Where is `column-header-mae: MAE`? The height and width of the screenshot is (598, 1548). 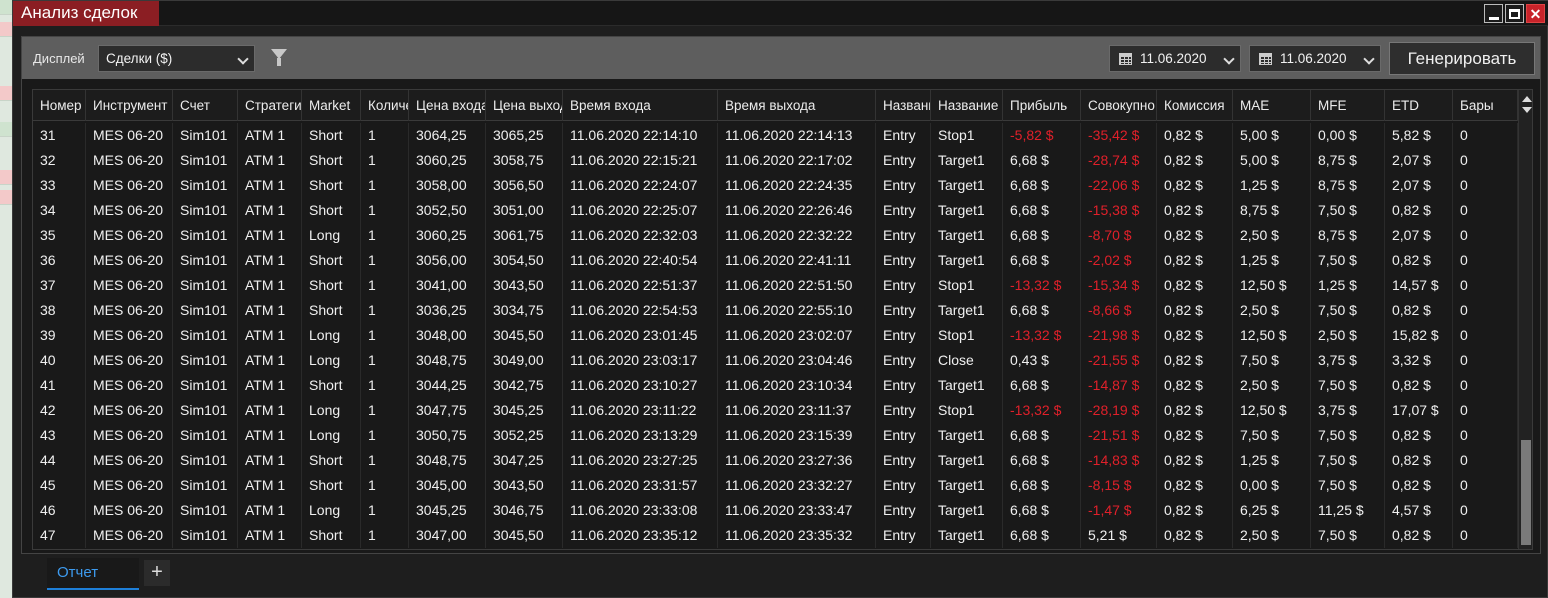
column-header-mae: MAE is located at coordinates (1272, 105).